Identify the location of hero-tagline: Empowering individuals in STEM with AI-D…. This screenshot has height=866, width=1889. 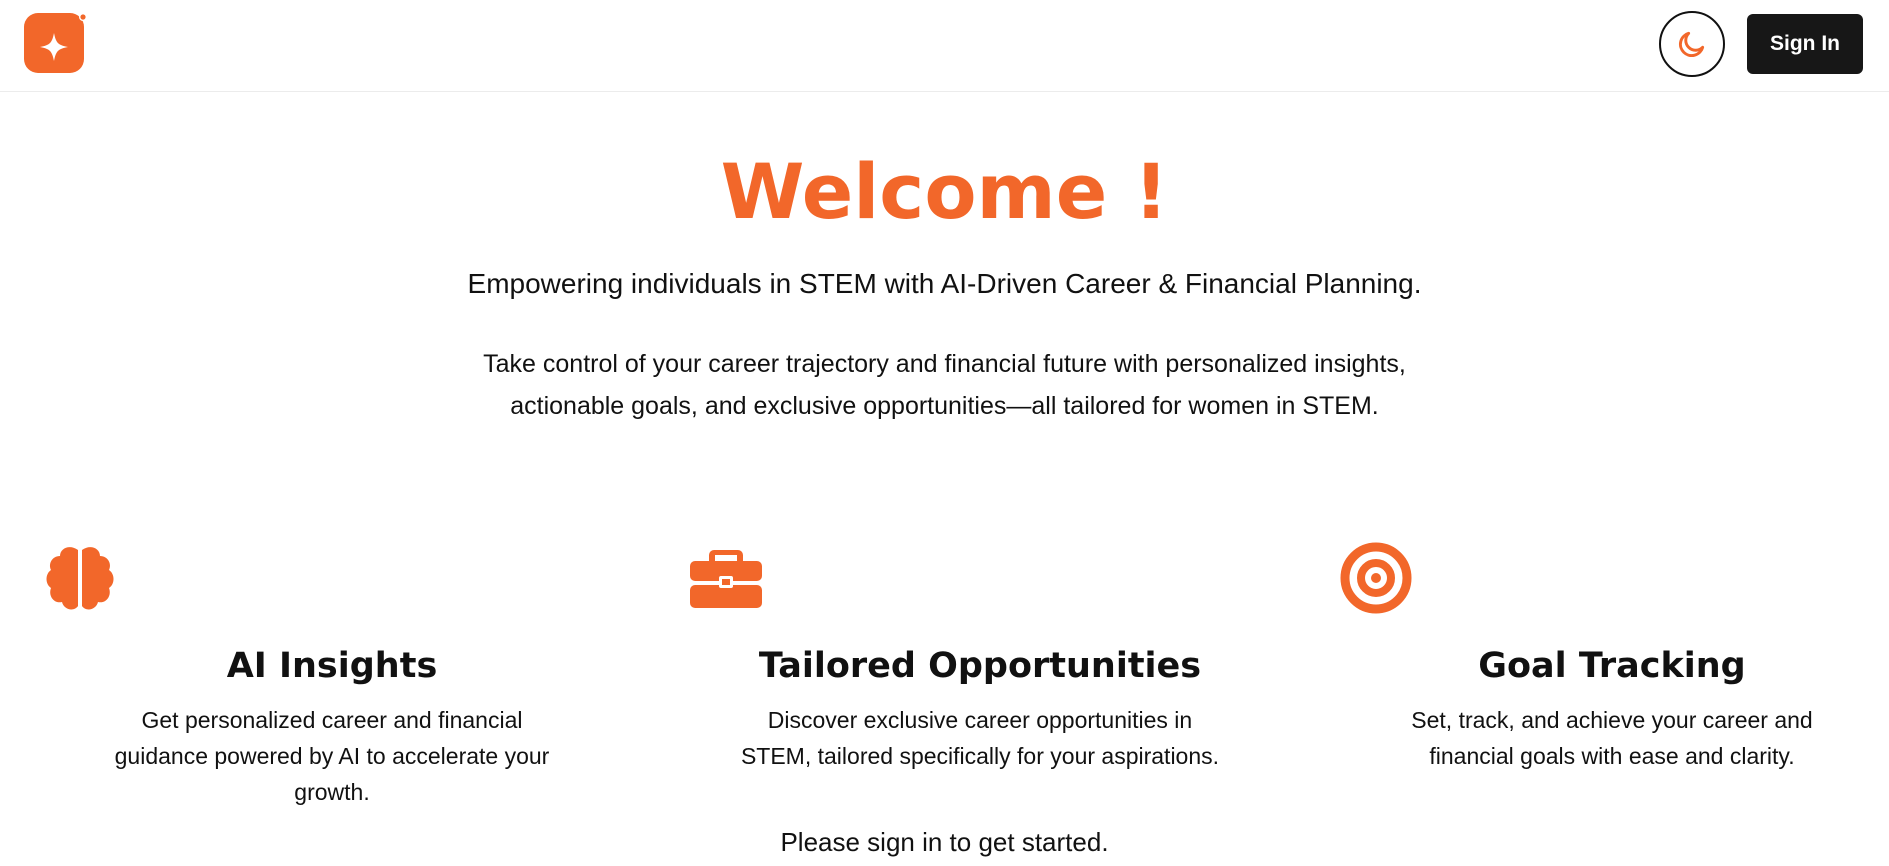
(944, 283).